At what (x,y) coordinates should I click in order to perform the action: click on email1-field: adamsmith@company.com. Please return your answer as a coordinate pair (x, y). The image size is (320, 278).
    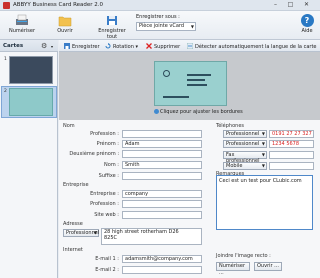
    Looking at the image, I should click on (162, 259).